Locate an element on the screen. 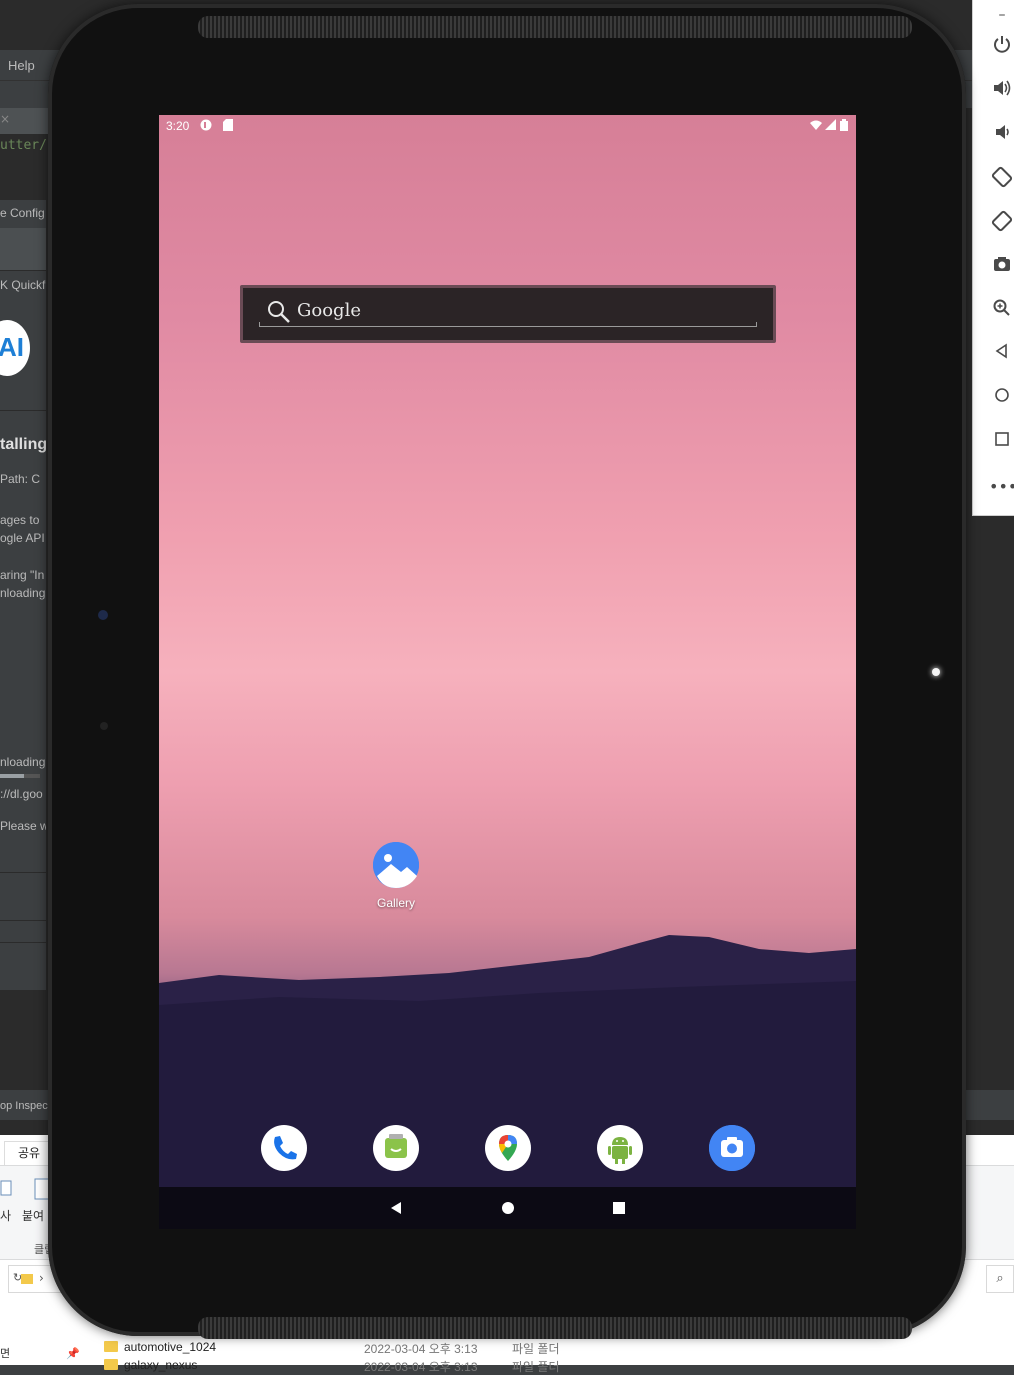  nav-back-icon is located at coordinates (396, 1208).